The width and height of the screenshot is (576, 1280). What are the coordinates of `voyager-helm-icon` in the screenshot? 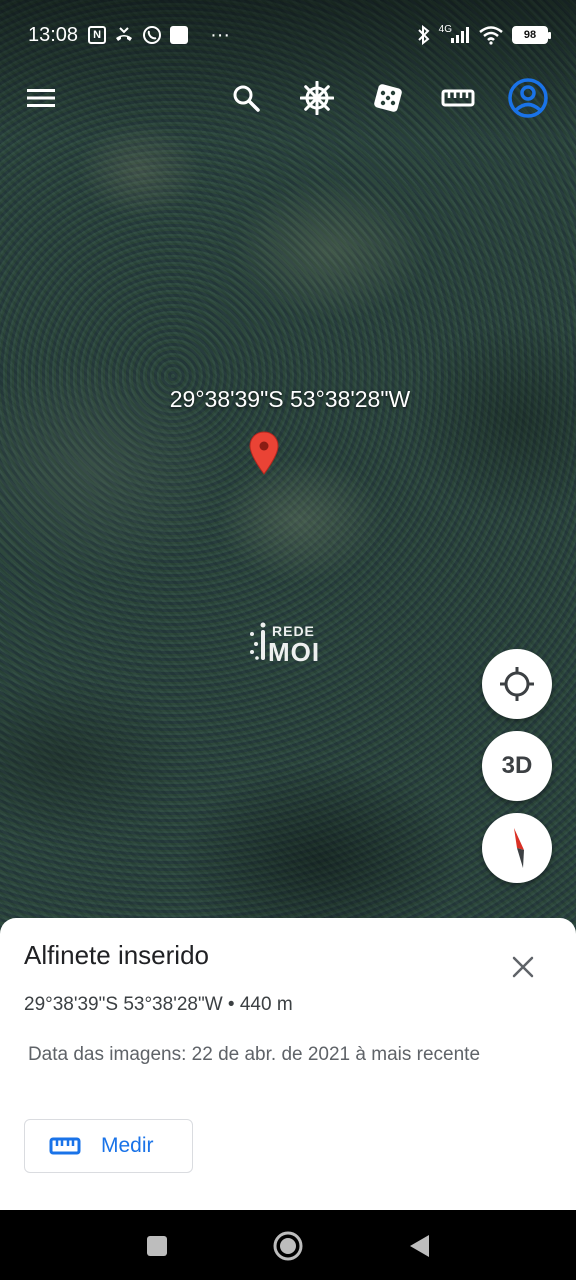 It's located at (317, 98).